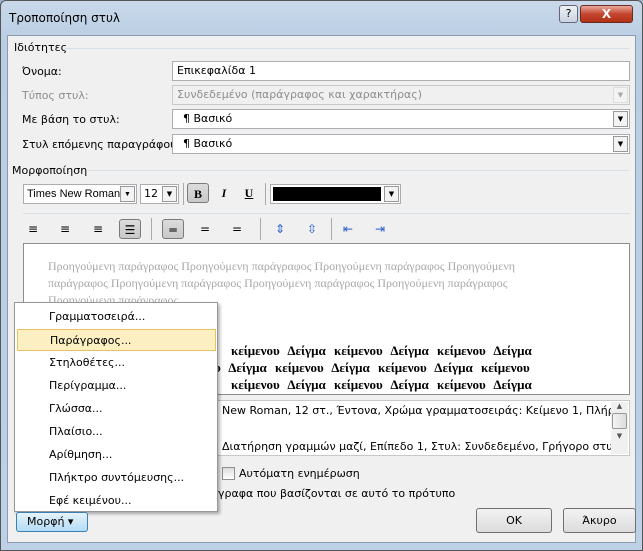 Image resolution: width=643 pixels, height=551 pixels. What do you see at coordinates (159, 194) in the screenshot?
I see `font-size-select: 12 ▼` at bounding box center [159, 194].